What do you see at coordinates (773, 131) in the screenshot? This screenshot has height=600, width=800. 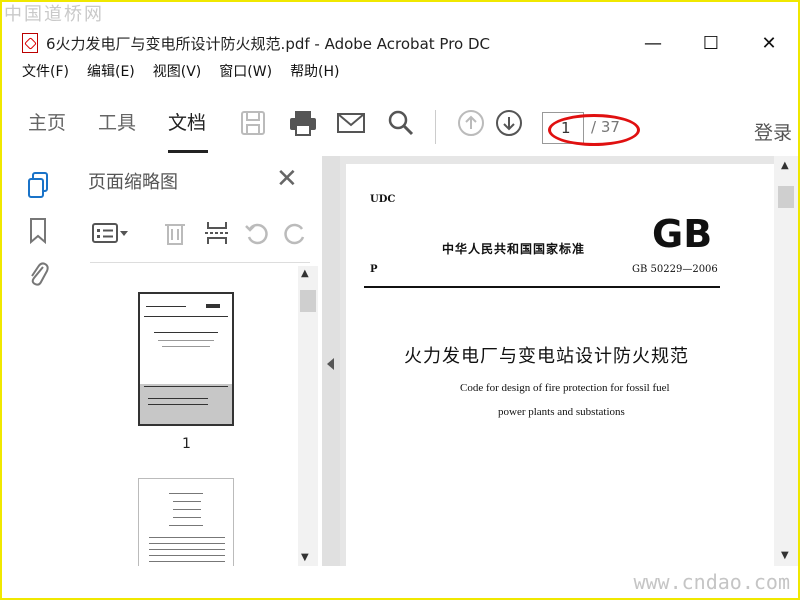 I see `login-link: 登录` at bounding box center [773, 131].